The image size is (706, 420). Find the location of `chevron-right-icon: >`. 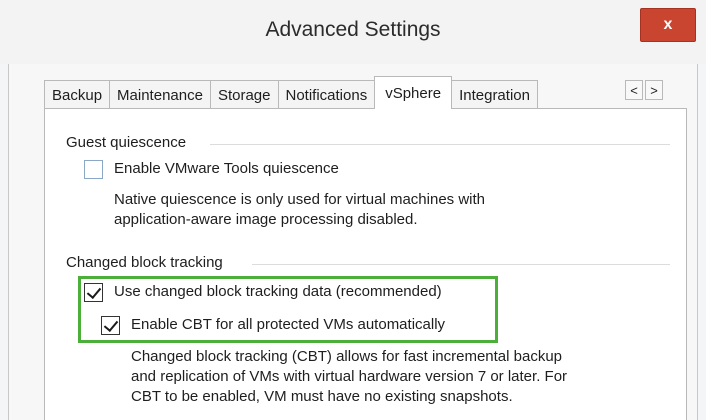

chevron-right-icon: > is located at coordinates (654, 90).